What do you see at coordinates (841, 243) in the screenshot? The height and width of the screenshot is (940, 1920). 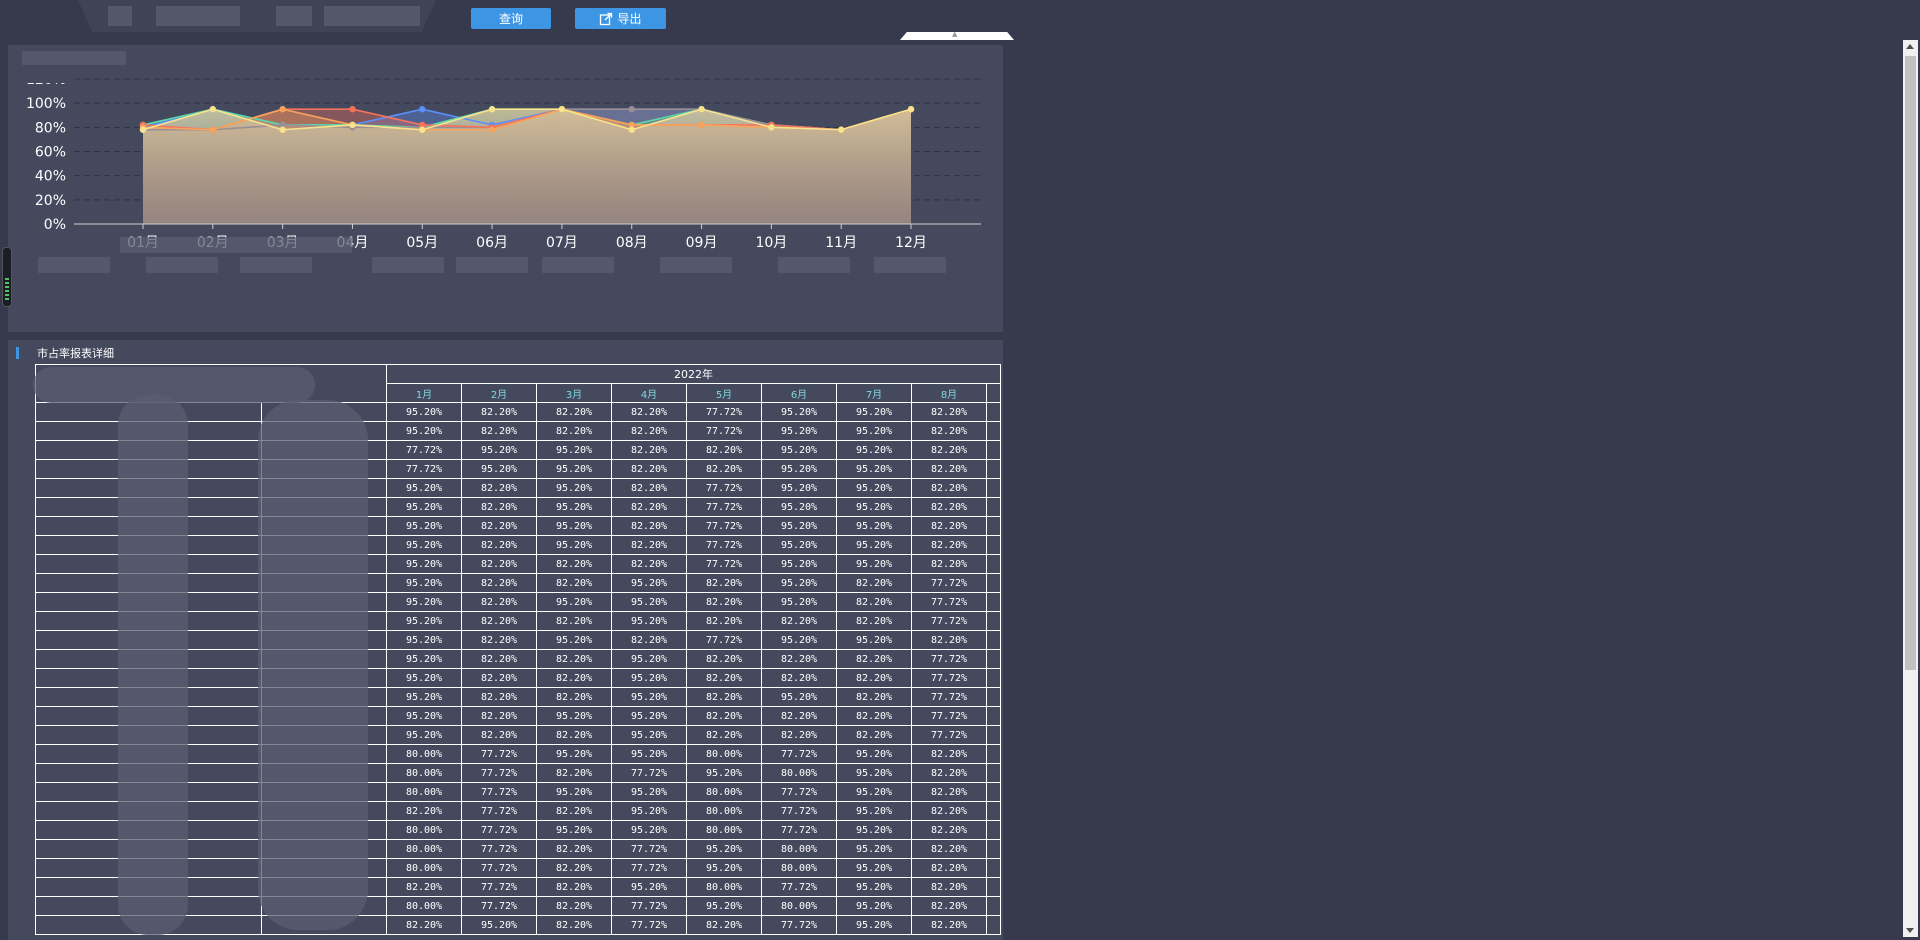 I see `x-tick-label: 11月` at bounding box center [841, 243].